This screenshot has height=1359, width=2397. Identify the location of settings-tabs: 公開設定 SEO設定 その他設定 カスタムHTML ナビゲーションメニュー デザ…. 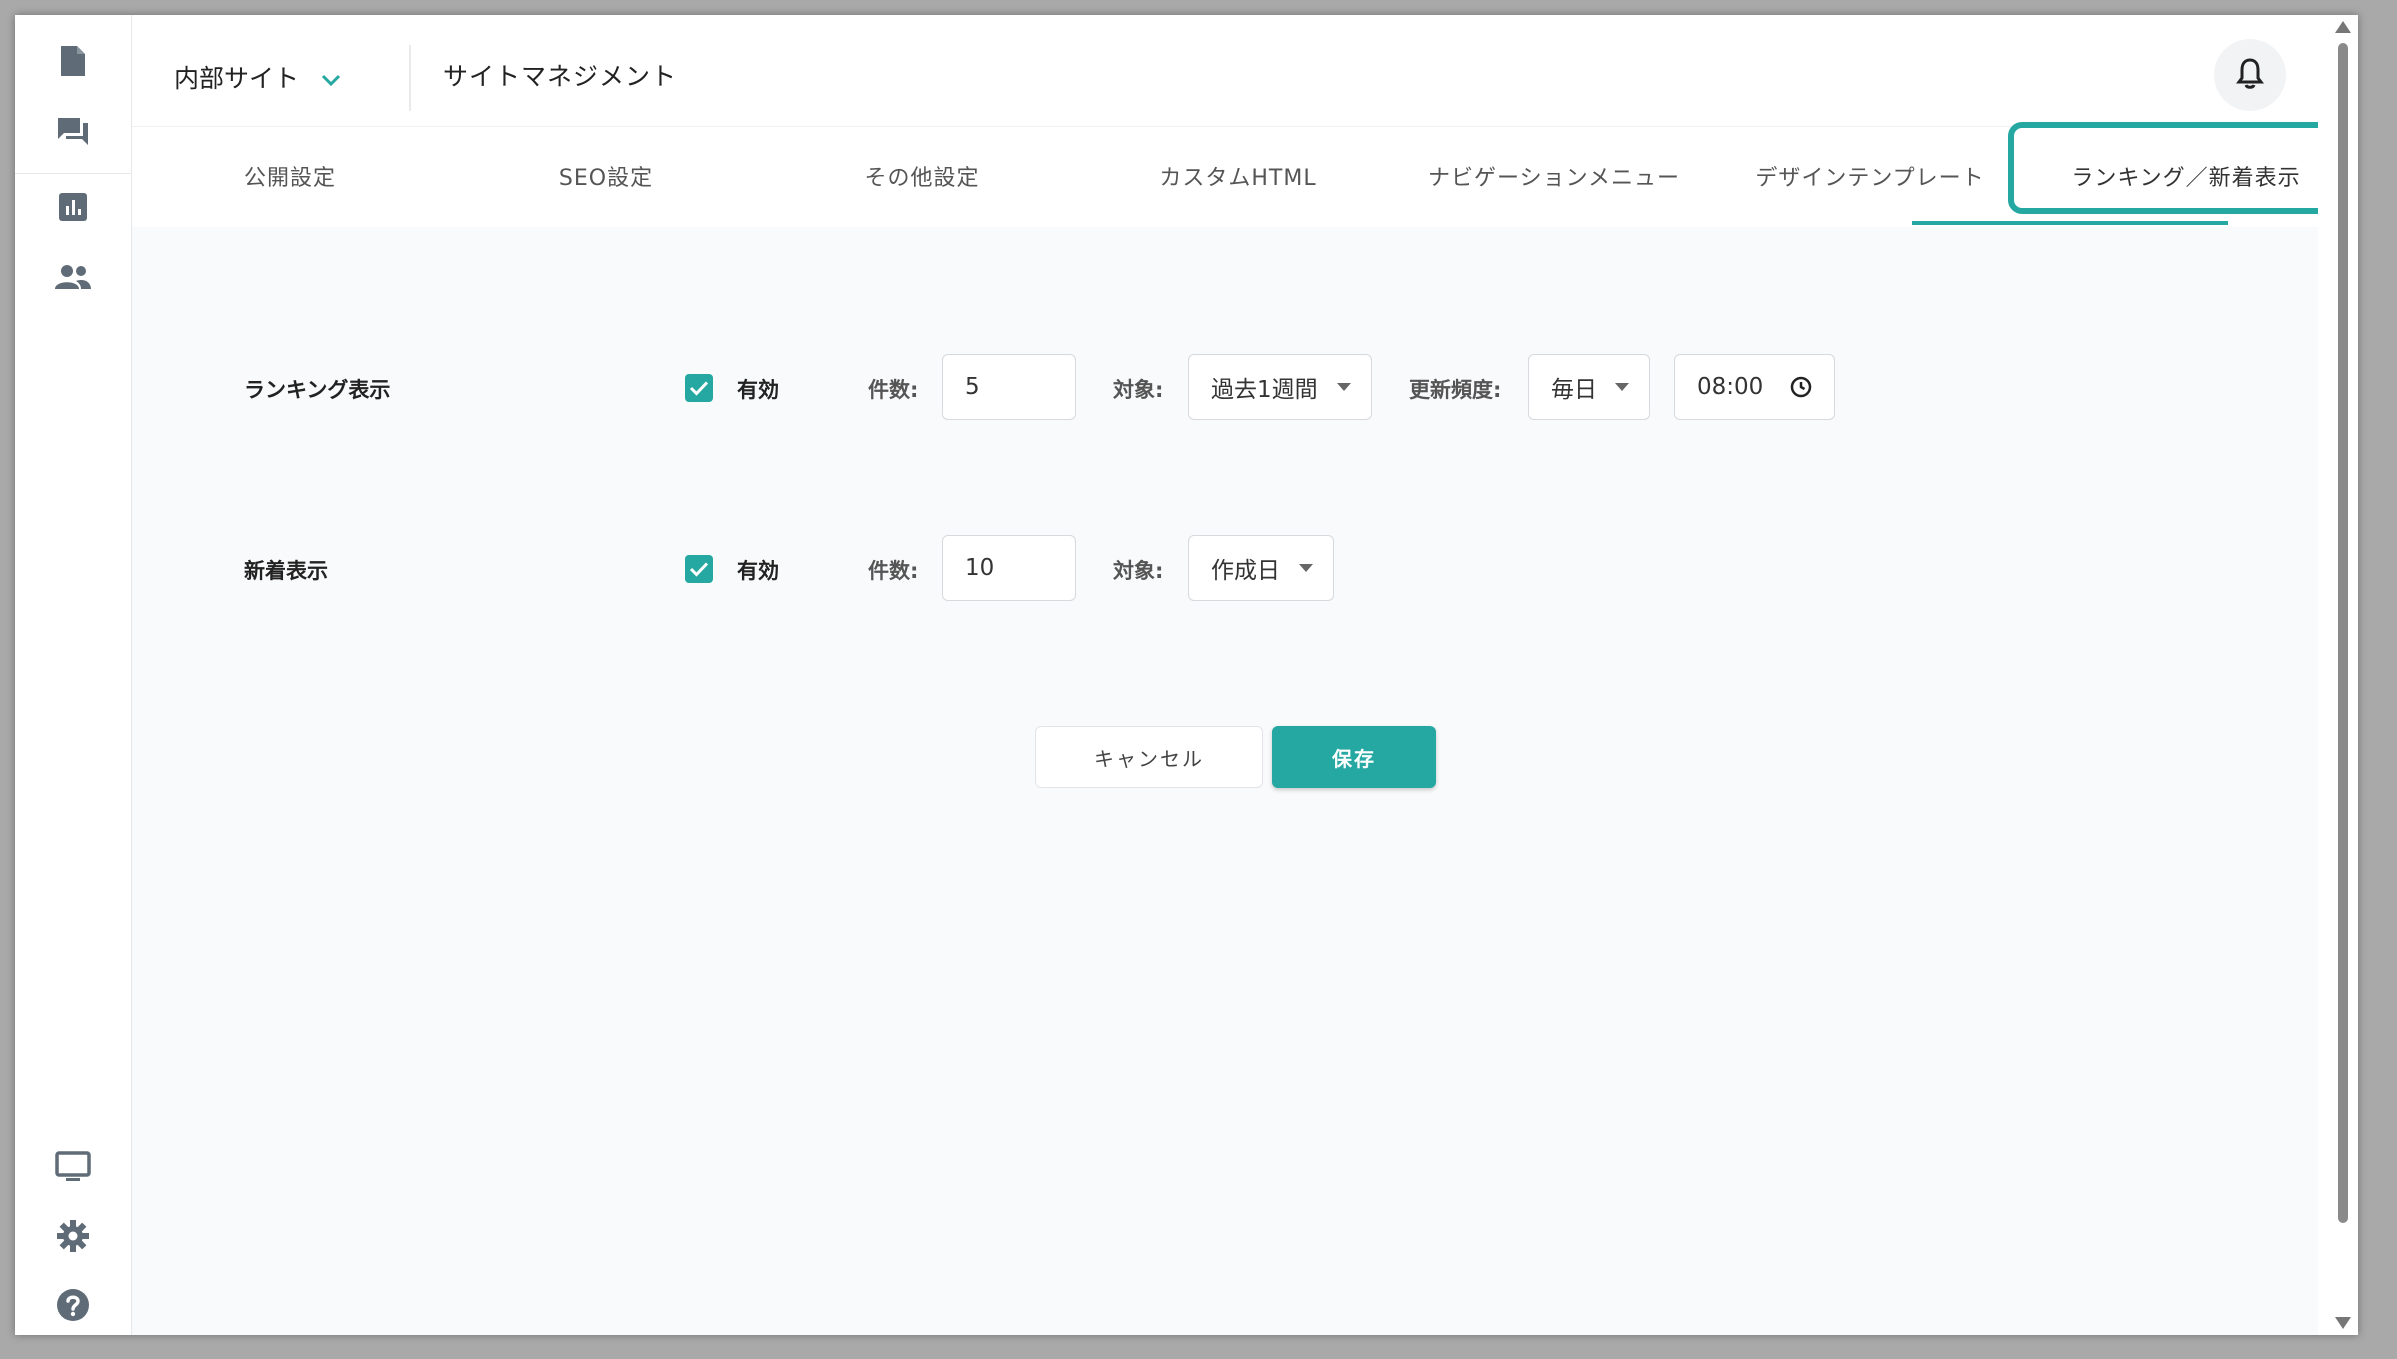
(1225, 176).